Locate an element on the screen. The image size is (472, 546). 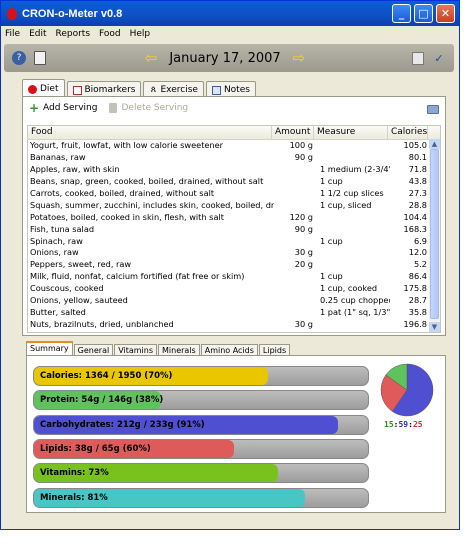
col-food: Food is located at coordinates (150, 132).